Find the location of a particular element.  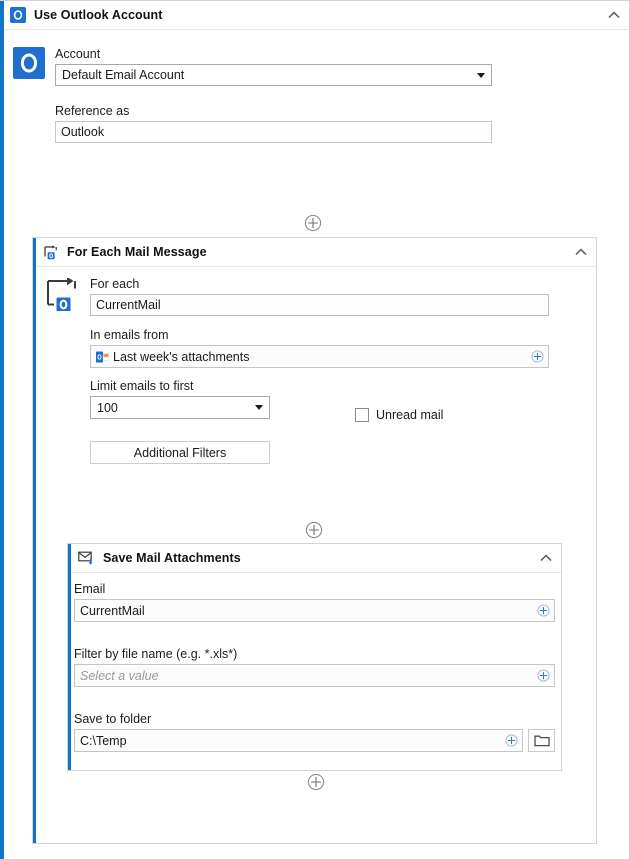

in-emails-from-label: In emails from is located at coordinates (129, 335).